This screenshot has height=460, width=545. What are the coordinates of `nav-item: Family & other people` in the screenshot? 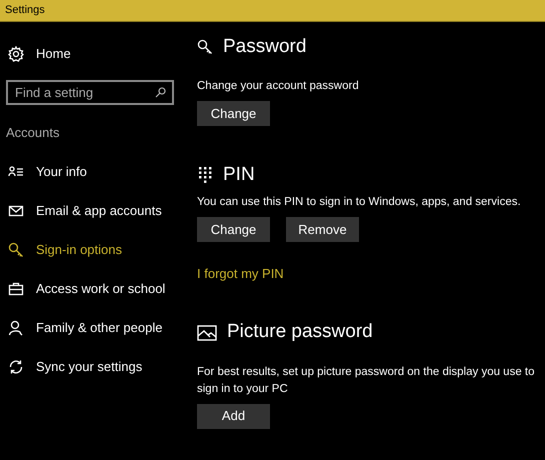 It's located at (90, 327).